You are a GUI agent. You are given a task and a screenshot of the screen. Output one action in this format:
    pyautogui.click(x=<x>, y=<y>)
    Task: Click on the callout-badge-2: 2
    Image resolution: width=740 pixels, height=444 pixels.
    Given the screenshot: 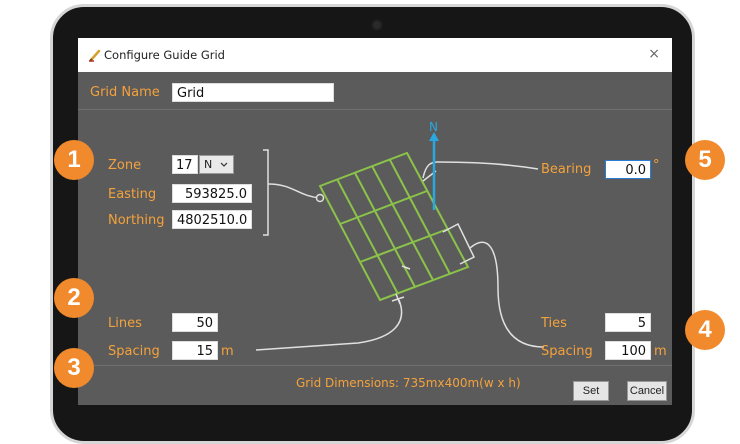 What is the action you would take?
    pyautogui.click(x=74, y=298)
    